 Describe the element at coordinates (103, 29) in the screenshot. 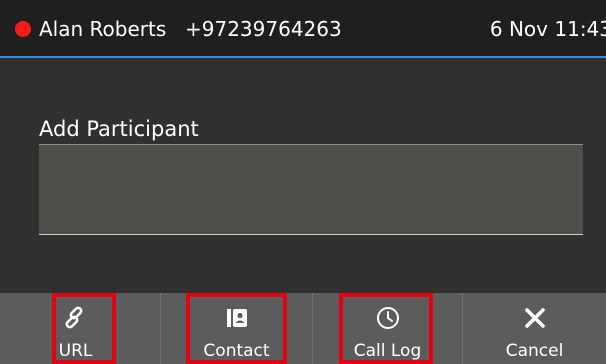

I see `caller-name: Alan Roberts` at that location.